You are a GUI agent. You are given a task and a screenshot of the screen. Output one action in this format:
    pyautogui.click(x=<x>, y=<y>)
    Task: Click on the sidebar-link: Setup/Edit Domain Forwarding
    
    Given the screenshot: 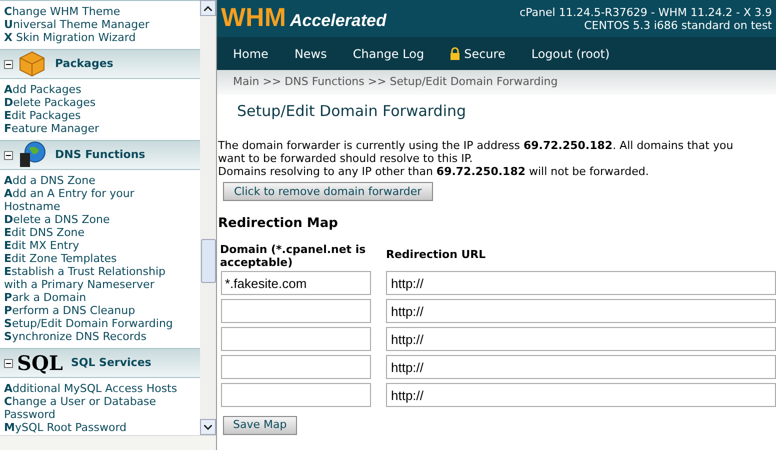 What is the action you would take?
    pyautogui.click(x=93, y=323)
    